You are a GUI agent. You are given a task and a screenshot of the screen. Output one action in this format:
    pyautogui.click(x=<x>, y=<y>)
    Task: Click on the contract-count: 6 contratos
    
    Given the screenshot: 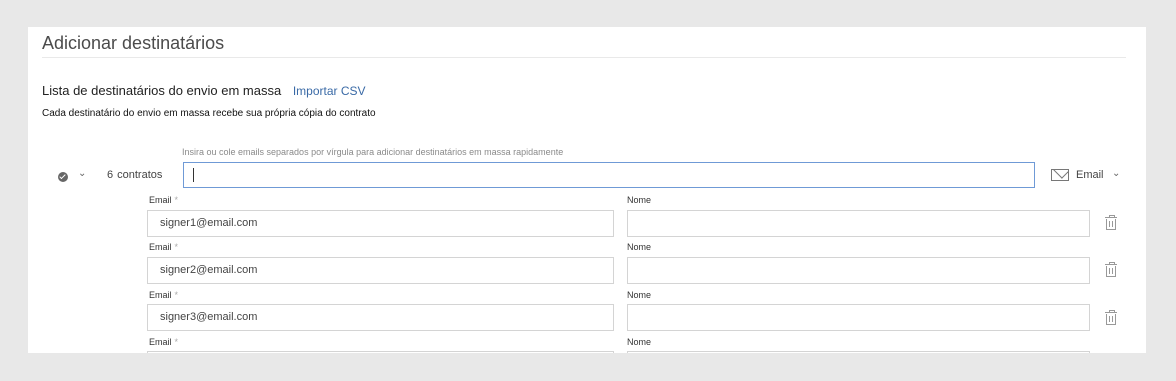 What is the action you would take?
    pyautogui.click(x=134, y=175)
    